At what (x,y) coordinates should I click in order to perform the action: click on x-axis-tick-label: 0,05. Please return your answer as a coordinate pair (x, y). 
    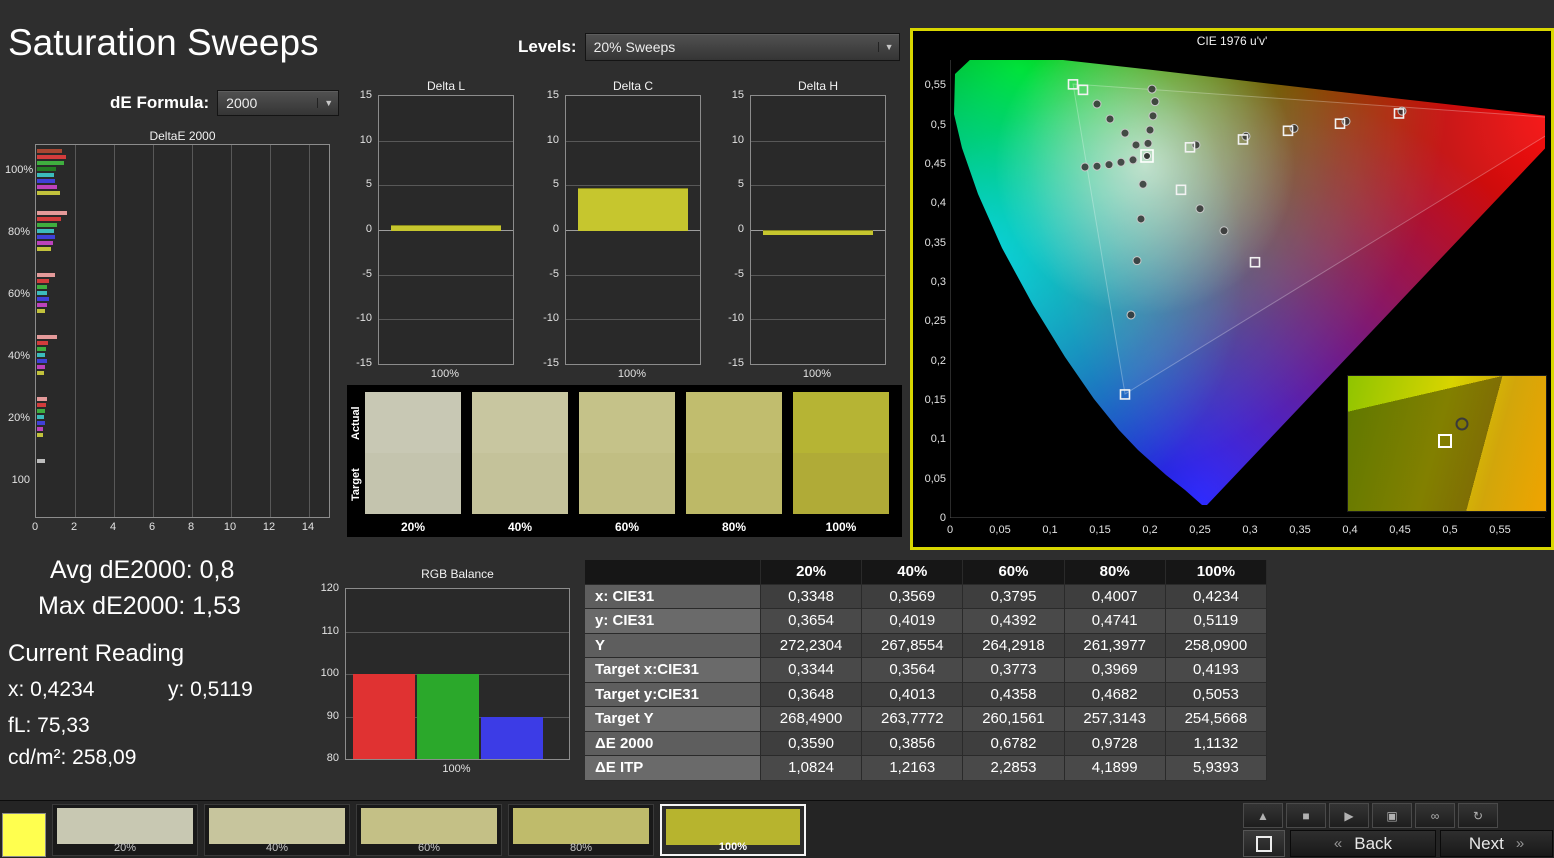
    Looking at the image, I should click on (1000, 530).